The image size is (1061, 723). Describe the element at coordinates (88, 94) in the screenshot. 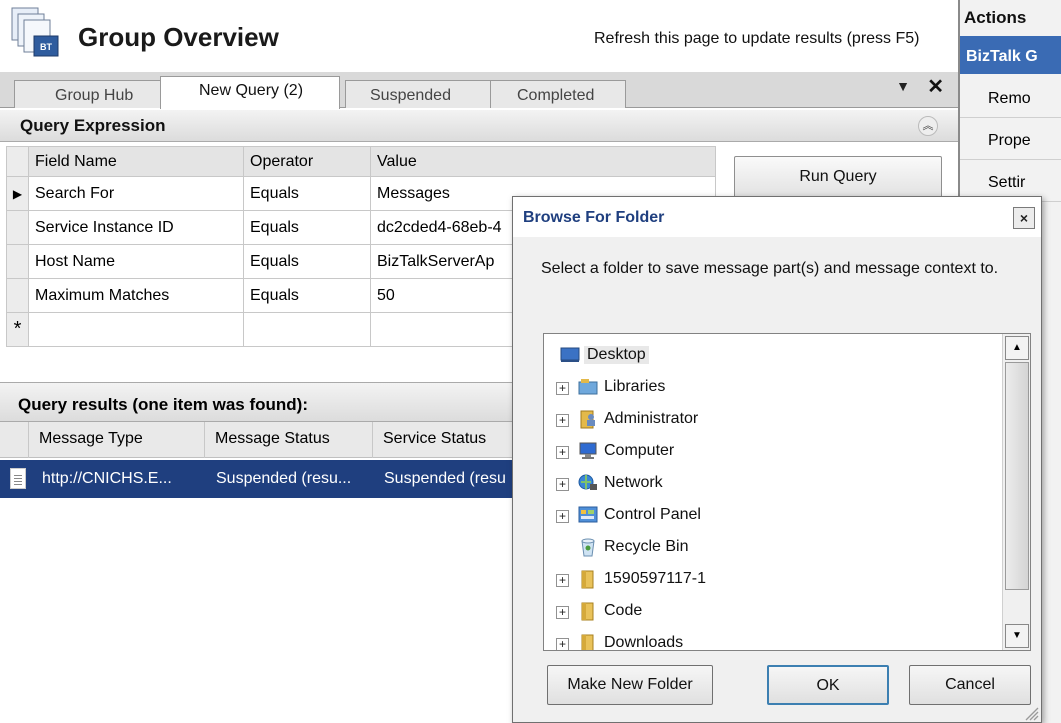

I see `tab-group-hub: Group Hub` at that location.